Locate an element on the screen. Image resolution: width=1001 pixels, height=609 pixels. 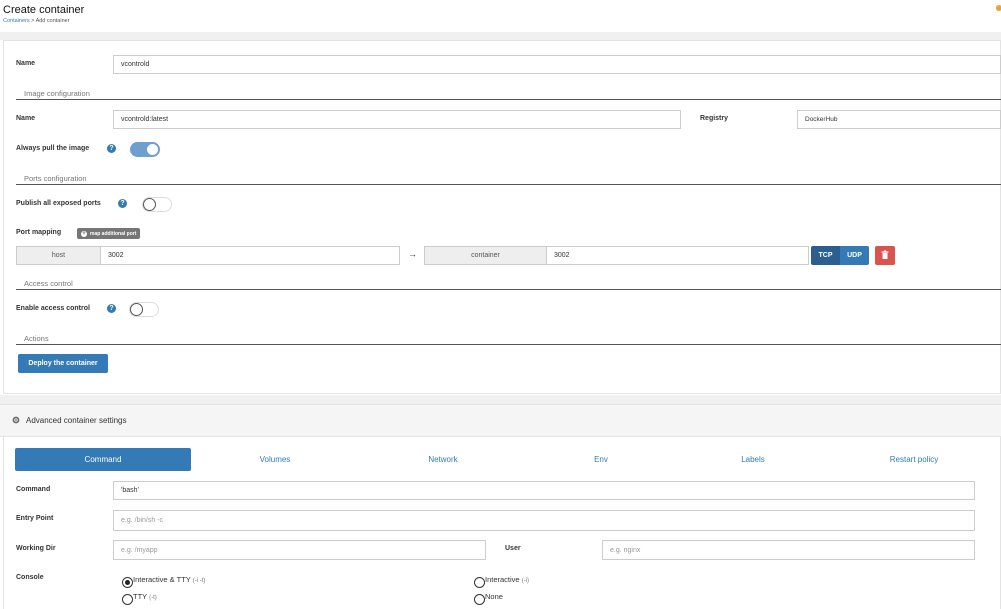
console-radio-interactive-tty is located at coordinates (127, 582).